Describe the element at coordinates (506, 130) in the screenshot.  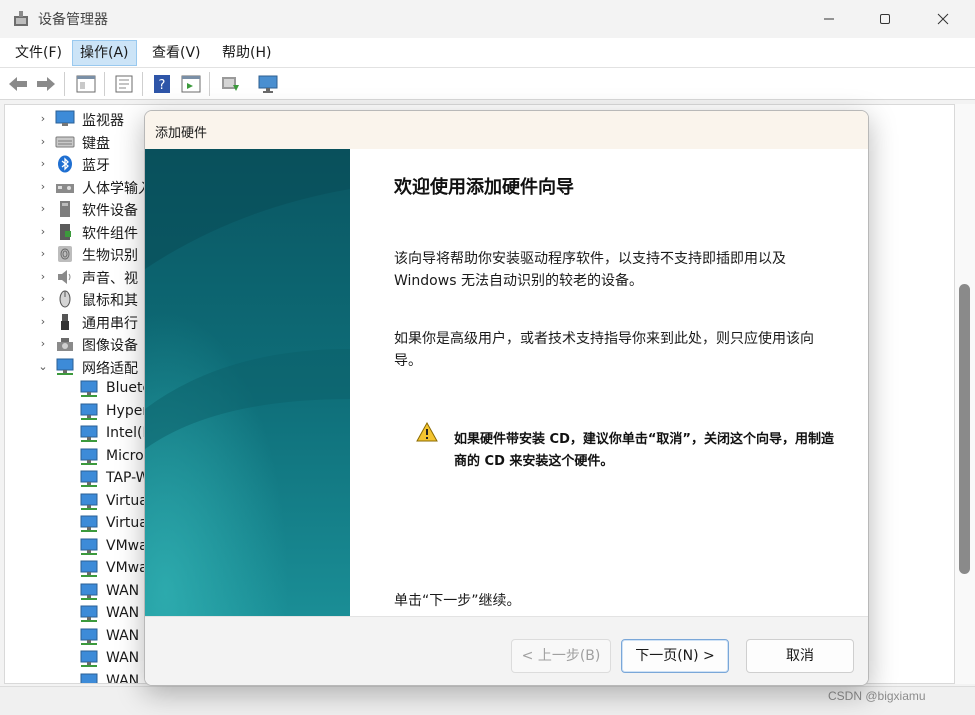
I see `dialog-title-bar: 添加硬件` at that location.